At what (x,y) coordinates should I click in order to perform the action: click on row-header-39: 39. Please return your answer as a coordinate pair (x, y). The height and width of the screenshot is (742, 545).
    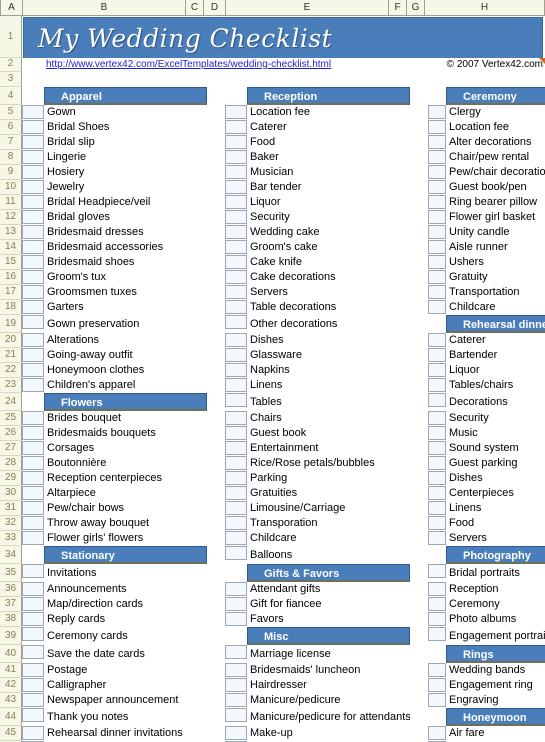
    Looking at the image, I should click on (11, 636).